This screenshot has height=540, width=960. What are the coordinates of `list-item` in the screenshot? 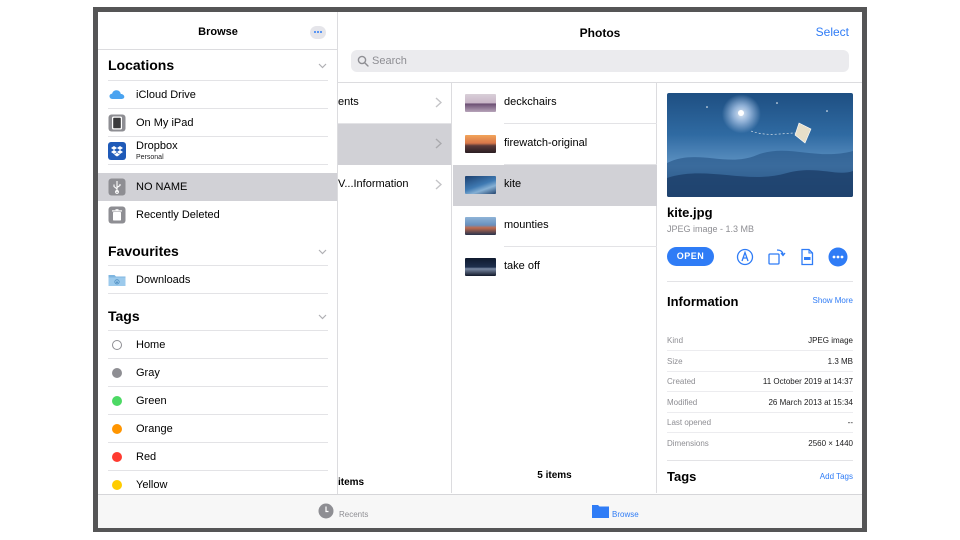 It's located at (394, 144).